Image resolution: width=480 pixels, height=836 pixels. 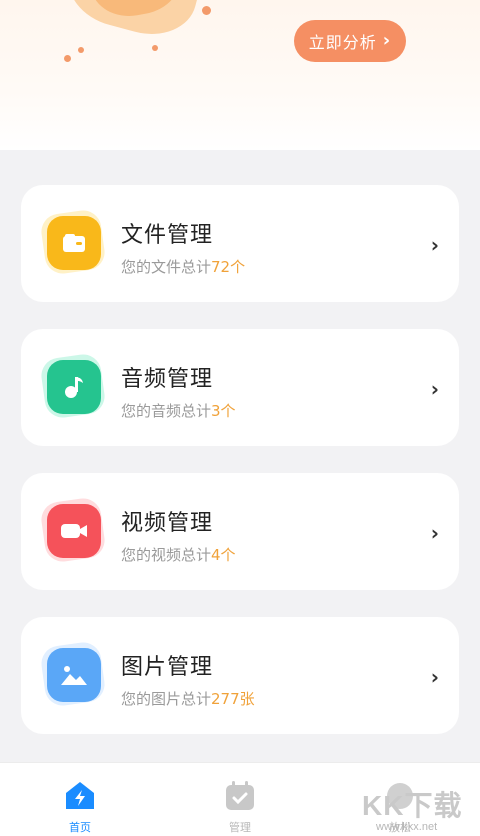 I want to click on music-note-icon, so click(x=73, y=386).